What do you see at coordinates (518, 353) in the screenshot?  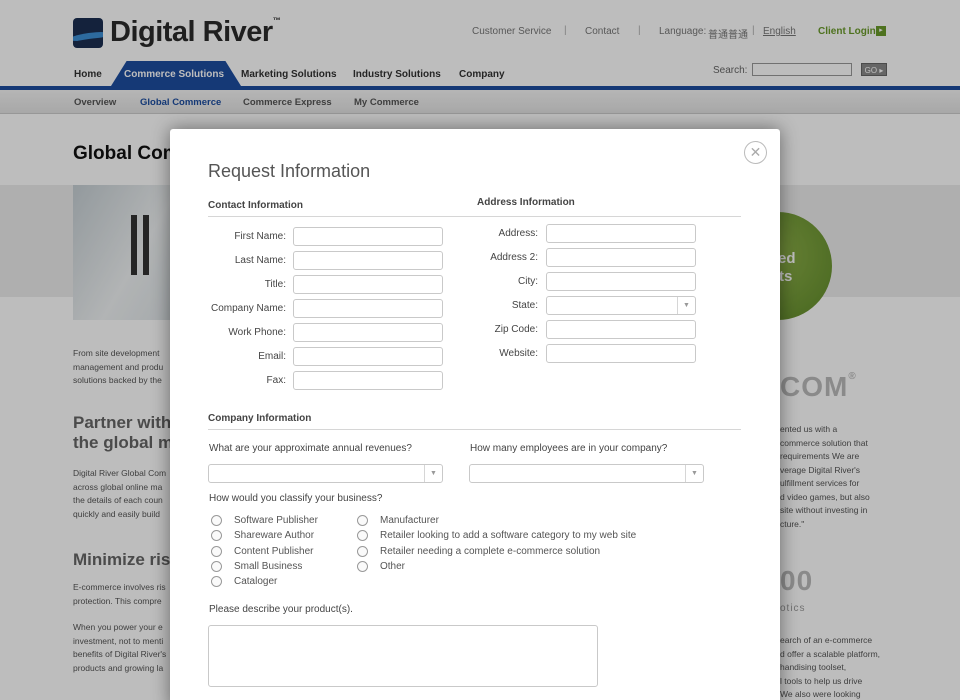 I see `website-label: Website:` at bounding box center [518, 353].